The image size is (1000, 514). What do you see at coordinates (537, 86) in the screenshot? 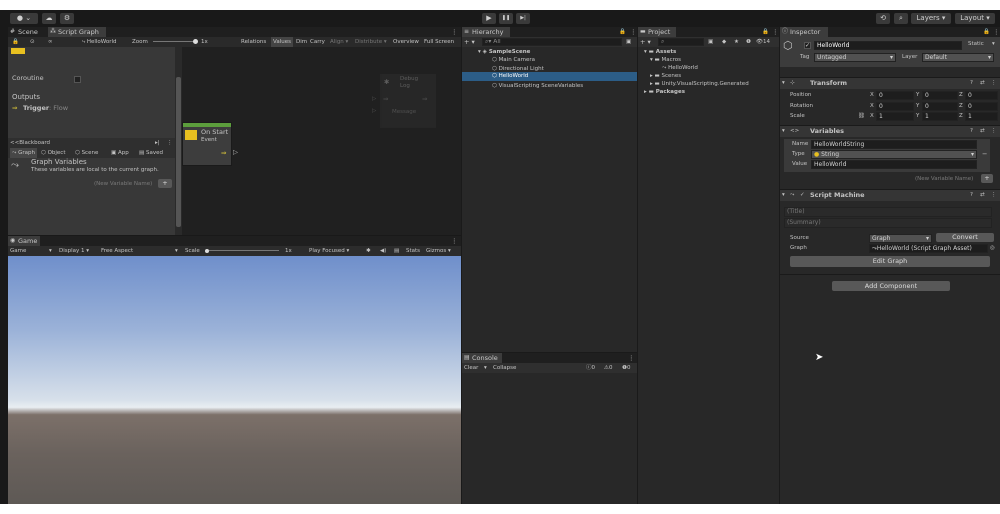
I see `hierarchy-item-scene-variables: ⬡ VisualScripting SceneVariables` at bounding box center [537, 86].